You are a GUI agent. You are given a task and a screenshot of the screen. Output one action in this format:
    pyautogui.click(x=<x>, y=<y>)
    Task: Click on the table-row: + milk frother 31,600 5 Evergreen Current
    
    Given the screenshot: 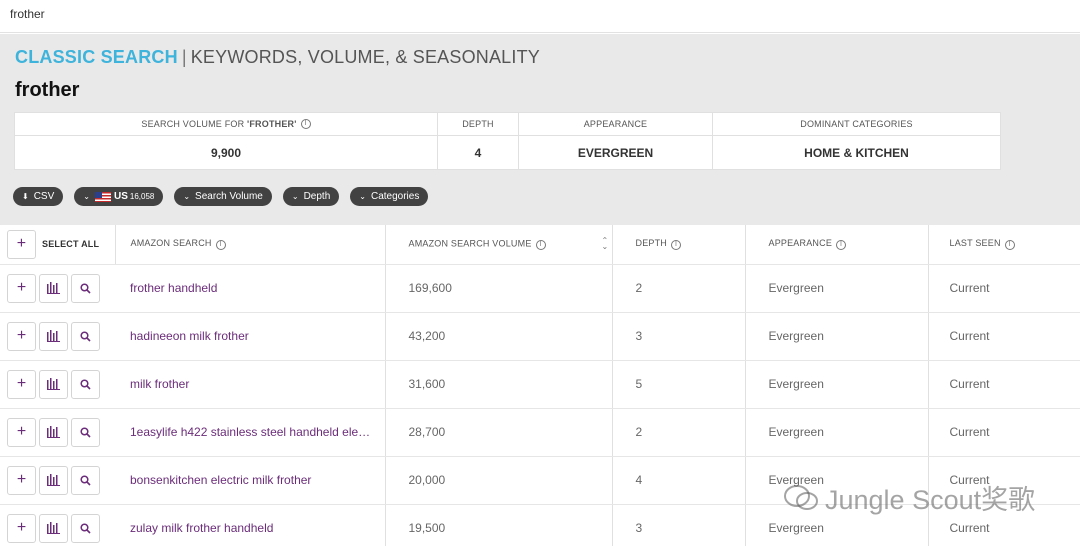 What is the action you would take?
    pyautogui.click(x=540, y=384)
    